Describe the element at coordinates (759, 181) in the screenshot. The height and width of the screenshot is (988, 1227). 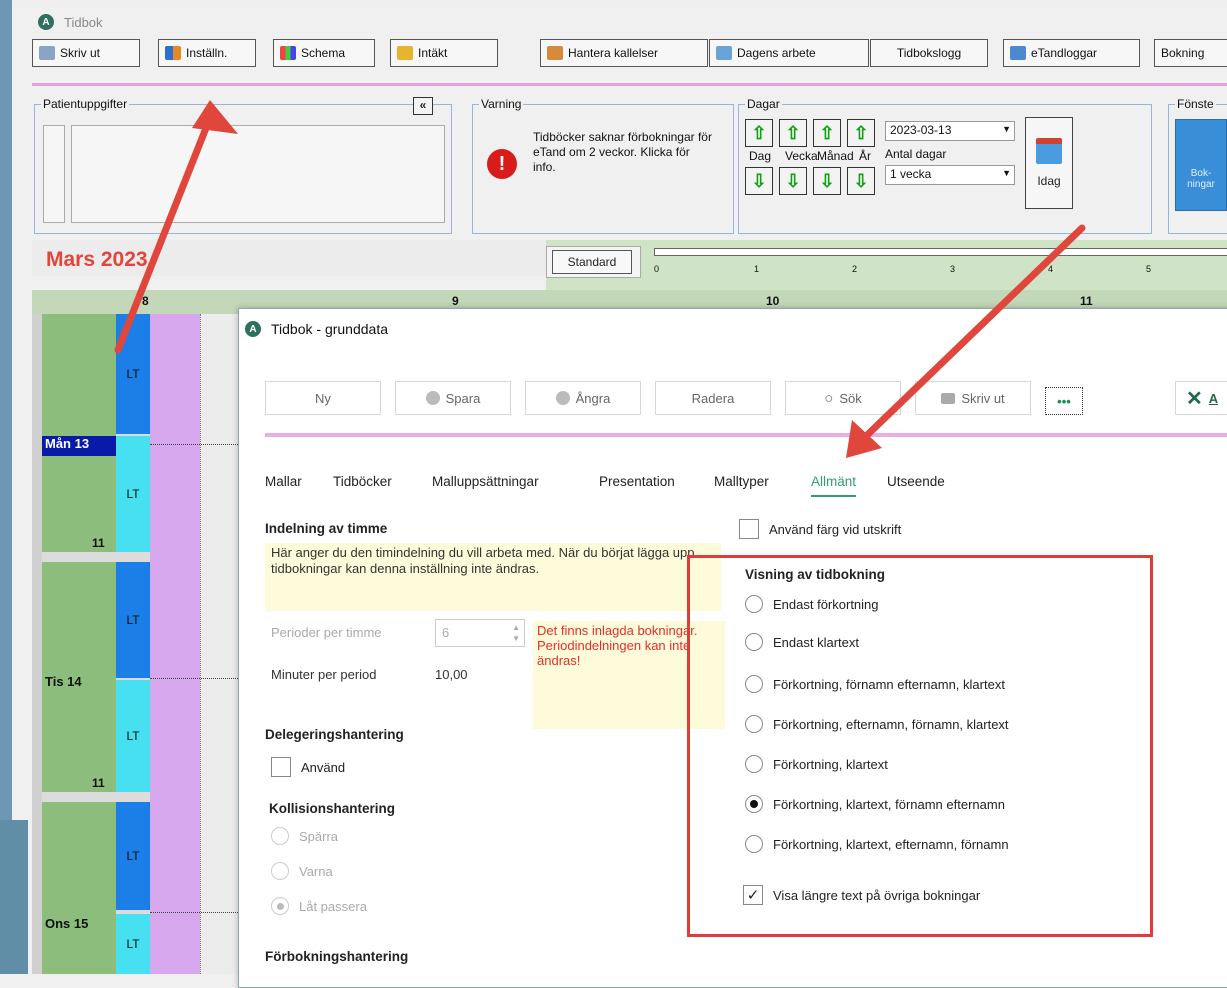
I see `day-down-button: ⇩` at that location.